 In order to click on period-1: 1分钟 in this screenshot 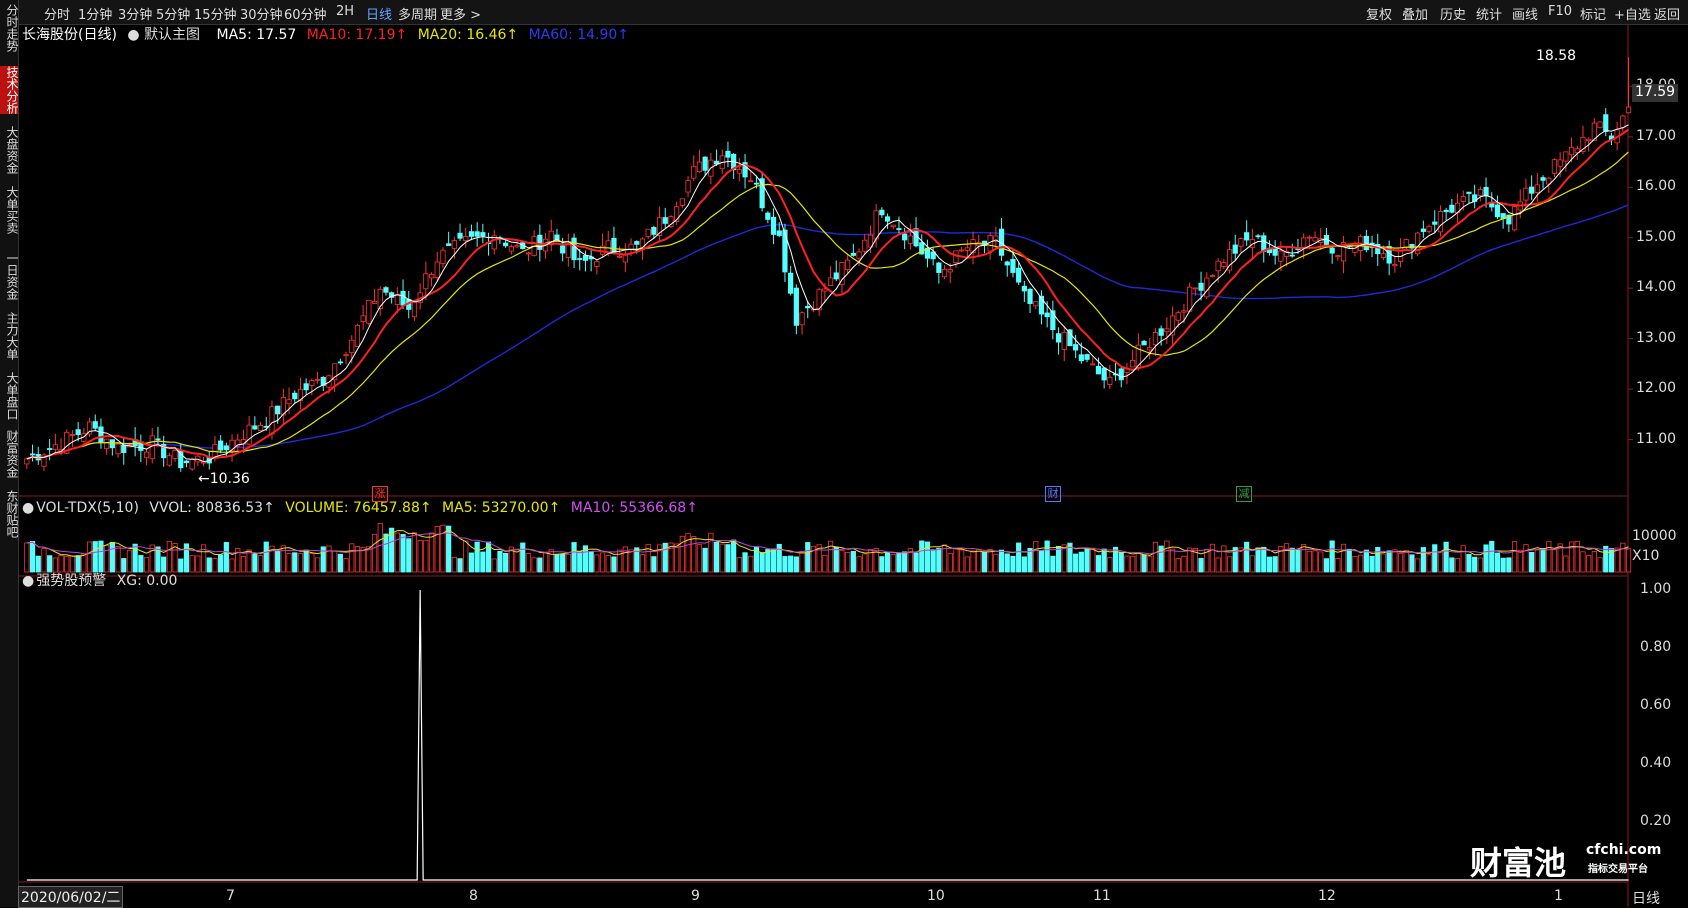, I will do `click(95, 13)`.